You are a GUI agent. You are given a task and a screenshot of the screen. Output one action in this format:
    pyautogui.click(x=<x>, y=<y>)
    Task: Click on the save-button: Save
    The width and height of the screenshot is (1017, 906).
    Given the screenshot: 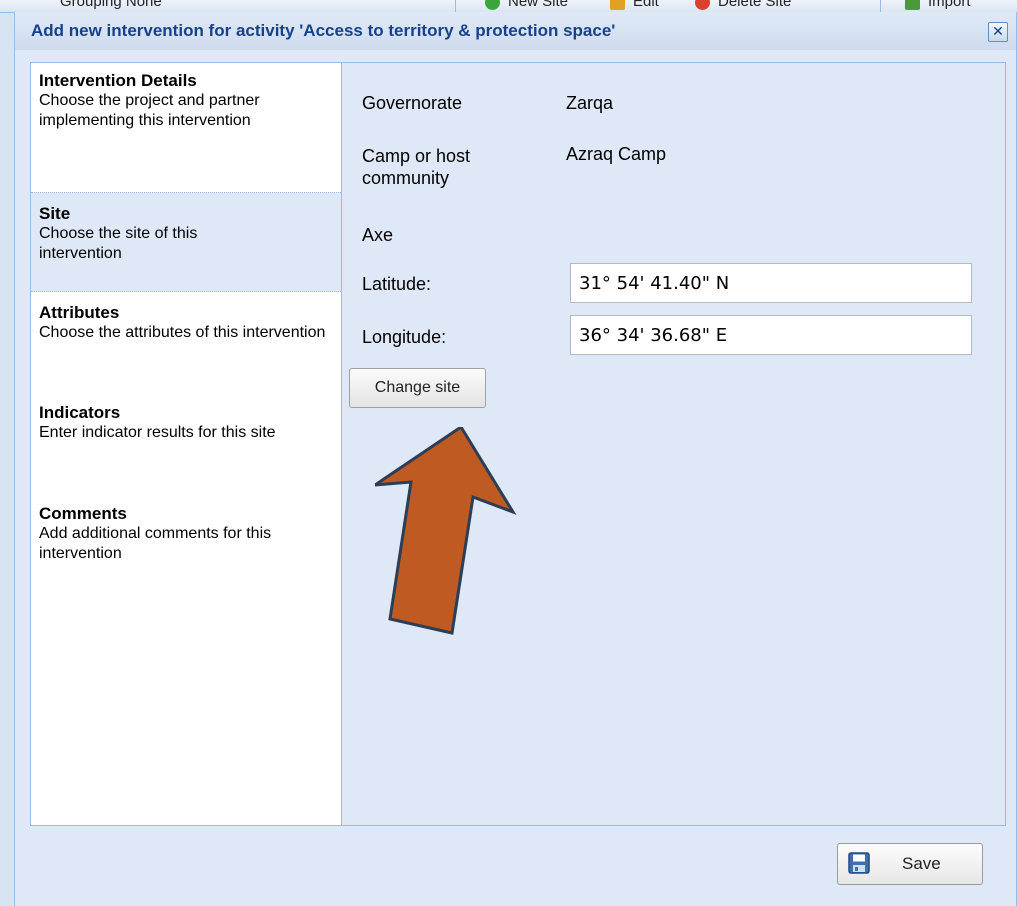 What is the action you would take?
    pyautogui.click(x=910, y=864)
    